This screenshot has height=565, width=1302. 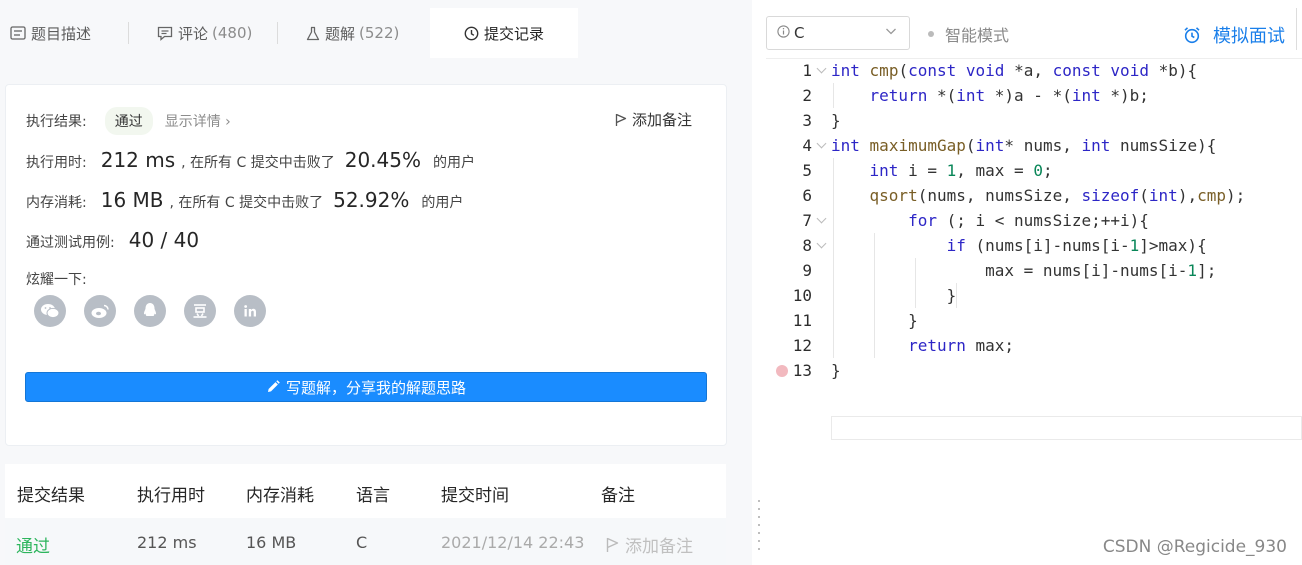 What do you see at coordinates (51, 496) in the screenshot?
I see `column-header: 提交结果` at bounding box center [51, 496].